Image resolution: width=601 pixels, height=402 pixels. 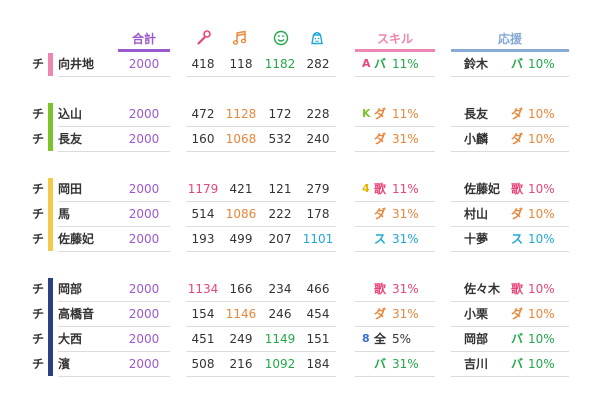 What do you see at coordinates (70, 189) in the screenshot?
I see `member-name: 岡田` at bounding box center [70, 189].